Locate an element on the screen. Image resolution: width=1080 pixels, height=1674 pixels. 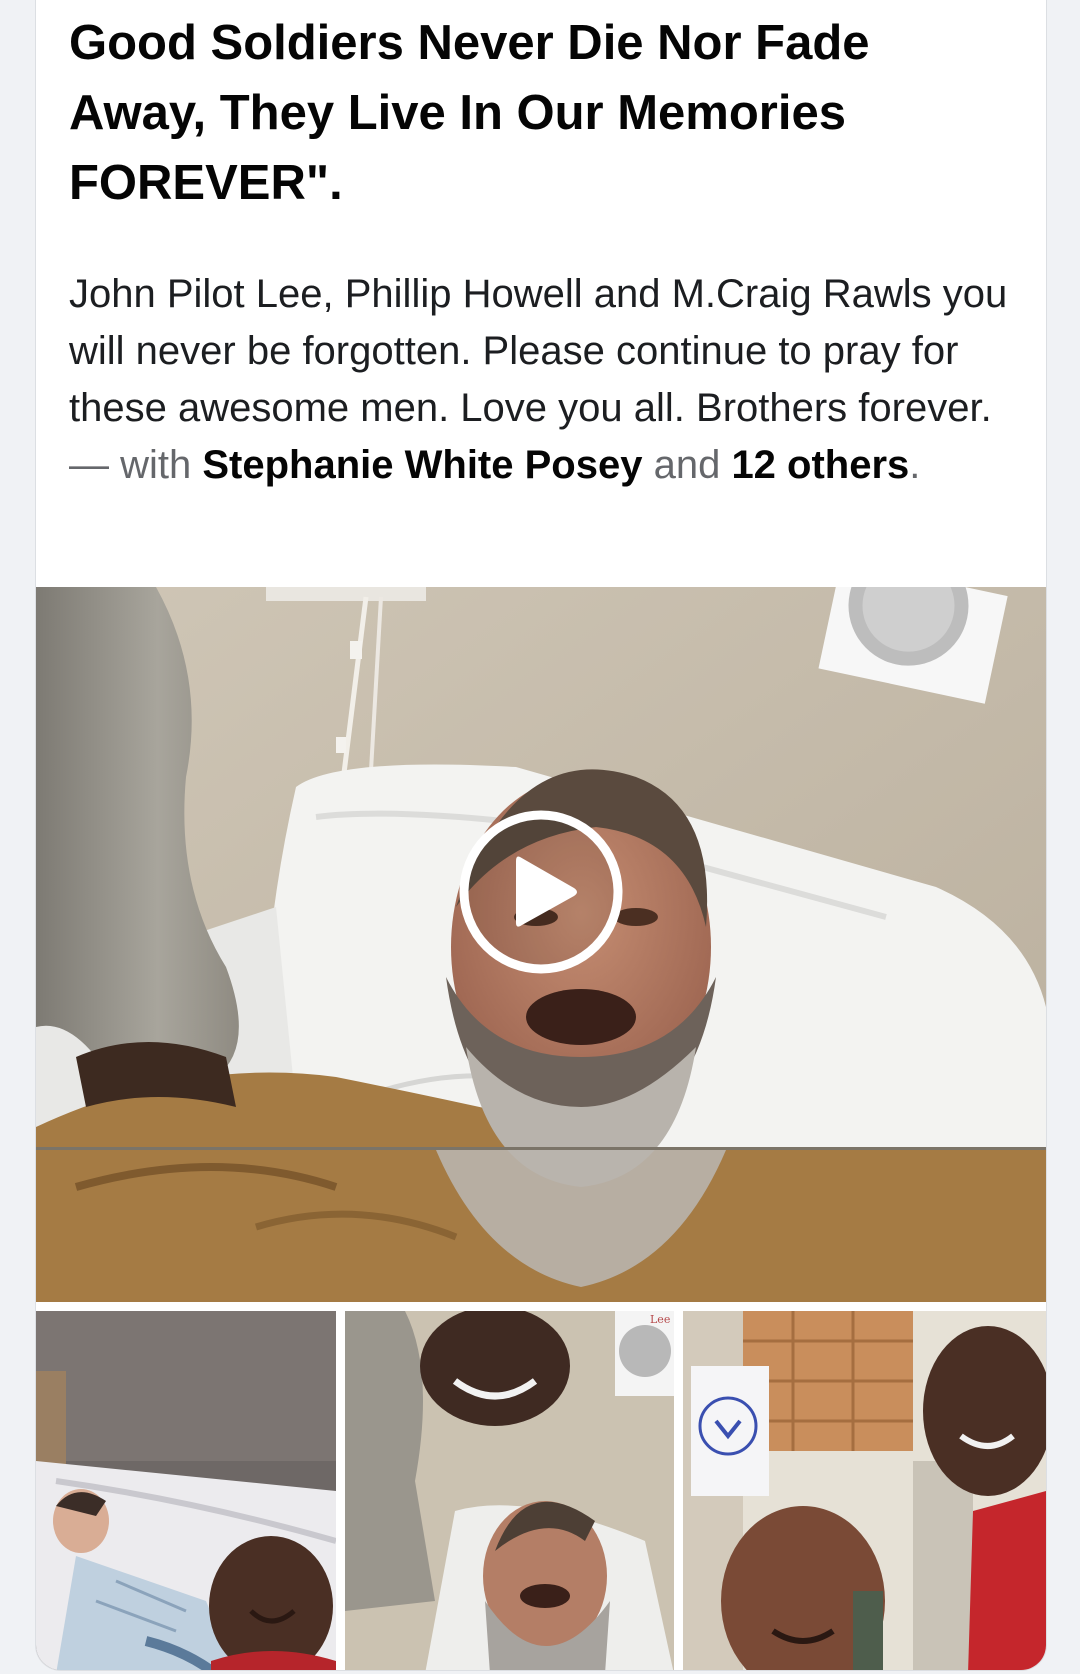
others-link: 12 others is located at coordinates (820, 465).